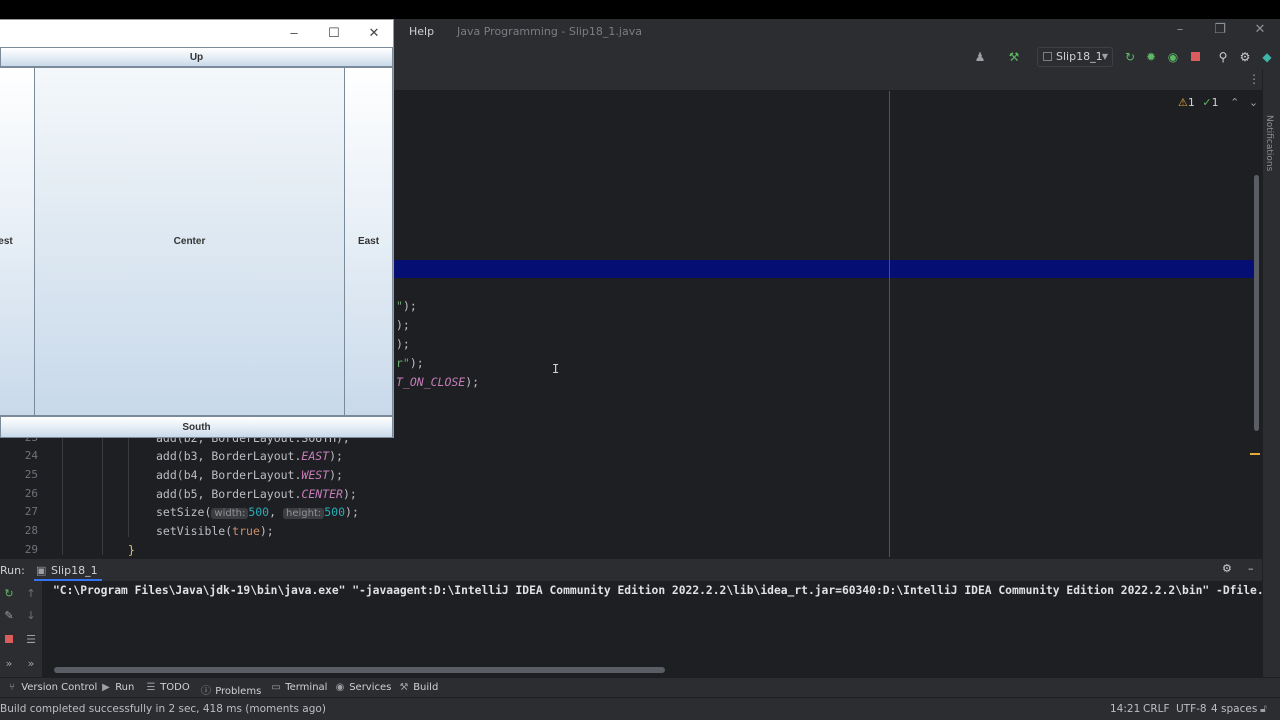 The image size is (1280, 720). I want to click on user-icon: ♟, so click(980, 57).